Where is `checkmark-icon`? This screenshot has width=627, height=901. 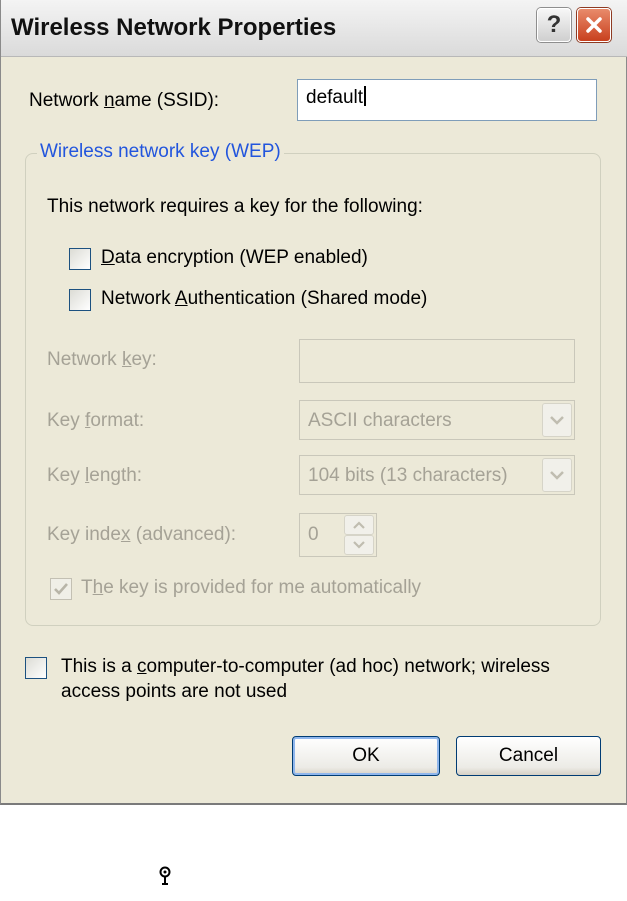
checkmark-icon is located at coordinates (61, 589).